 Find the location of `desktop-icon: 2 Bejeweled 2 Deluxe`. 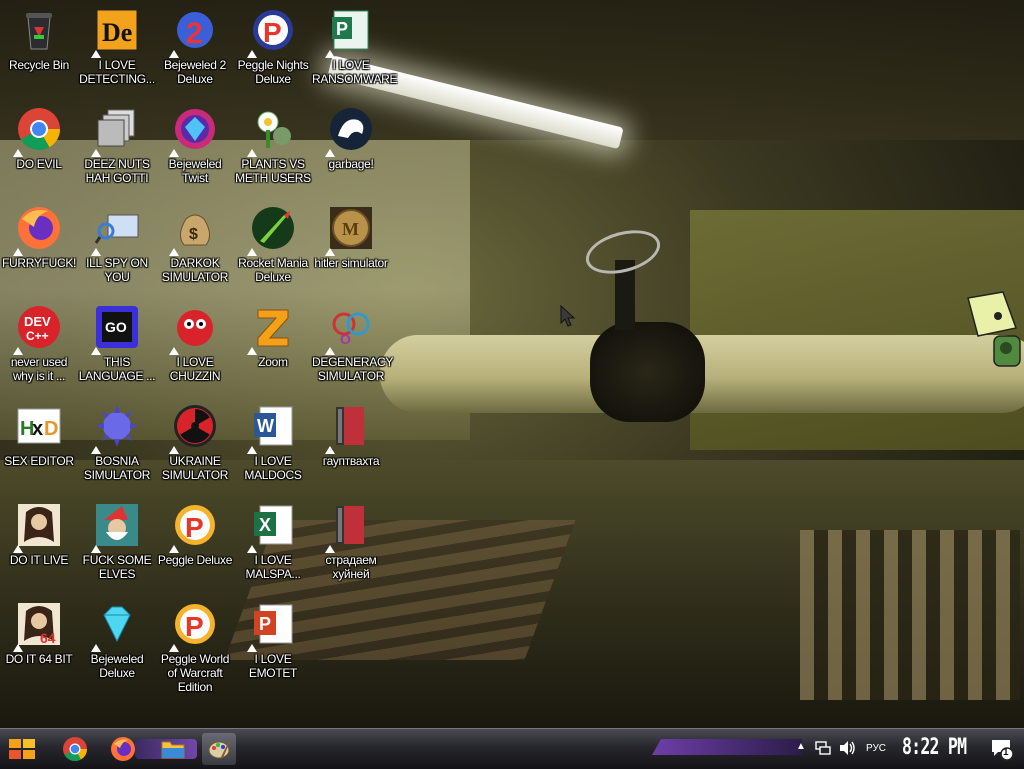

desktop-icon: 2 Bejeweled 2 Deluxe is located at coordinates (195, 46).